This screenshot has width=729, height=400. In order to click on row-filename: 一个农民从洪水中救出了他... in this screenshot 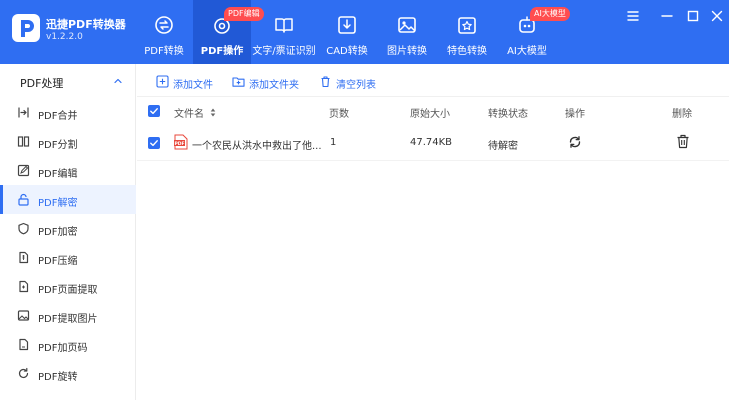, I will do `click(257, 146)`.